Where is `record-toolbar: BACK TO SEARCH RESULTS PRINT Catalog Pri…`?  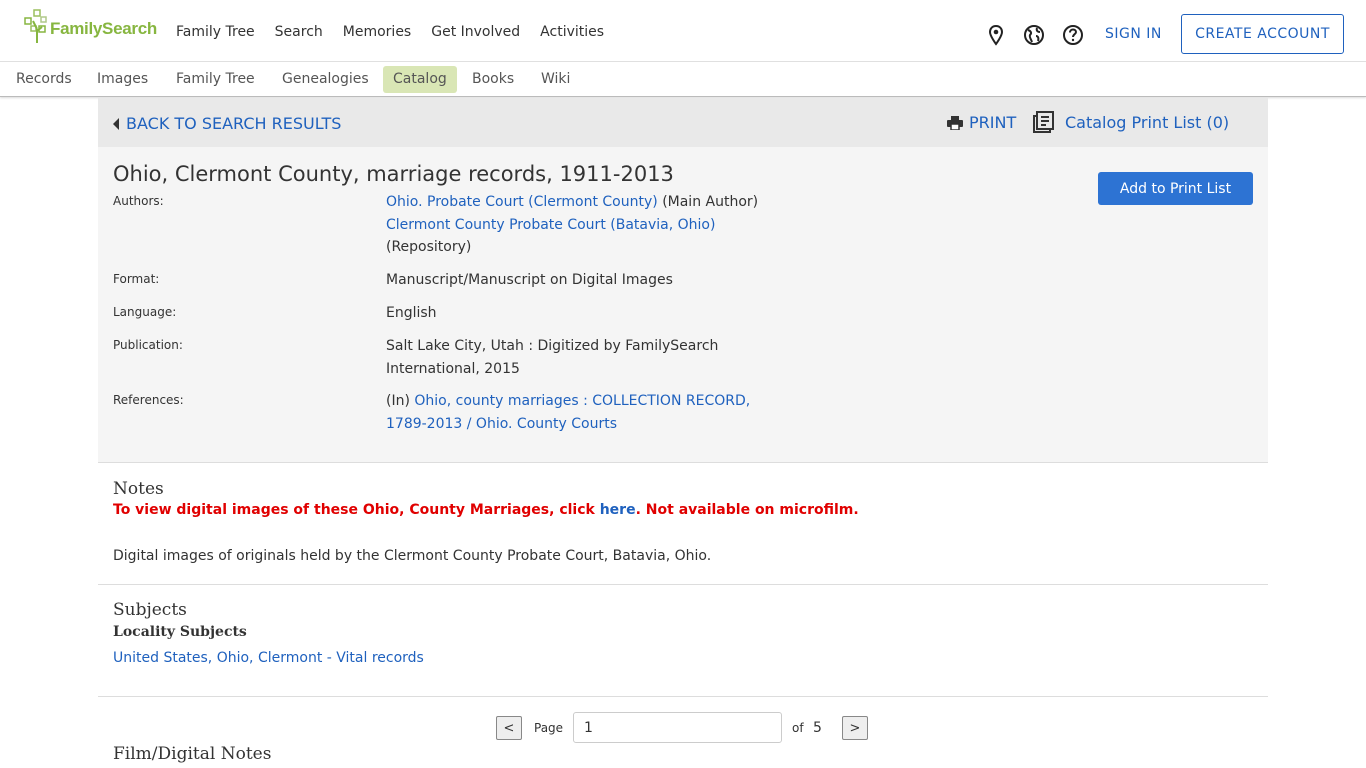 record-toolbar: BACK TO SEARCH RESULTS PRINT Catalog Pri… is located at coordinates (683, 122).